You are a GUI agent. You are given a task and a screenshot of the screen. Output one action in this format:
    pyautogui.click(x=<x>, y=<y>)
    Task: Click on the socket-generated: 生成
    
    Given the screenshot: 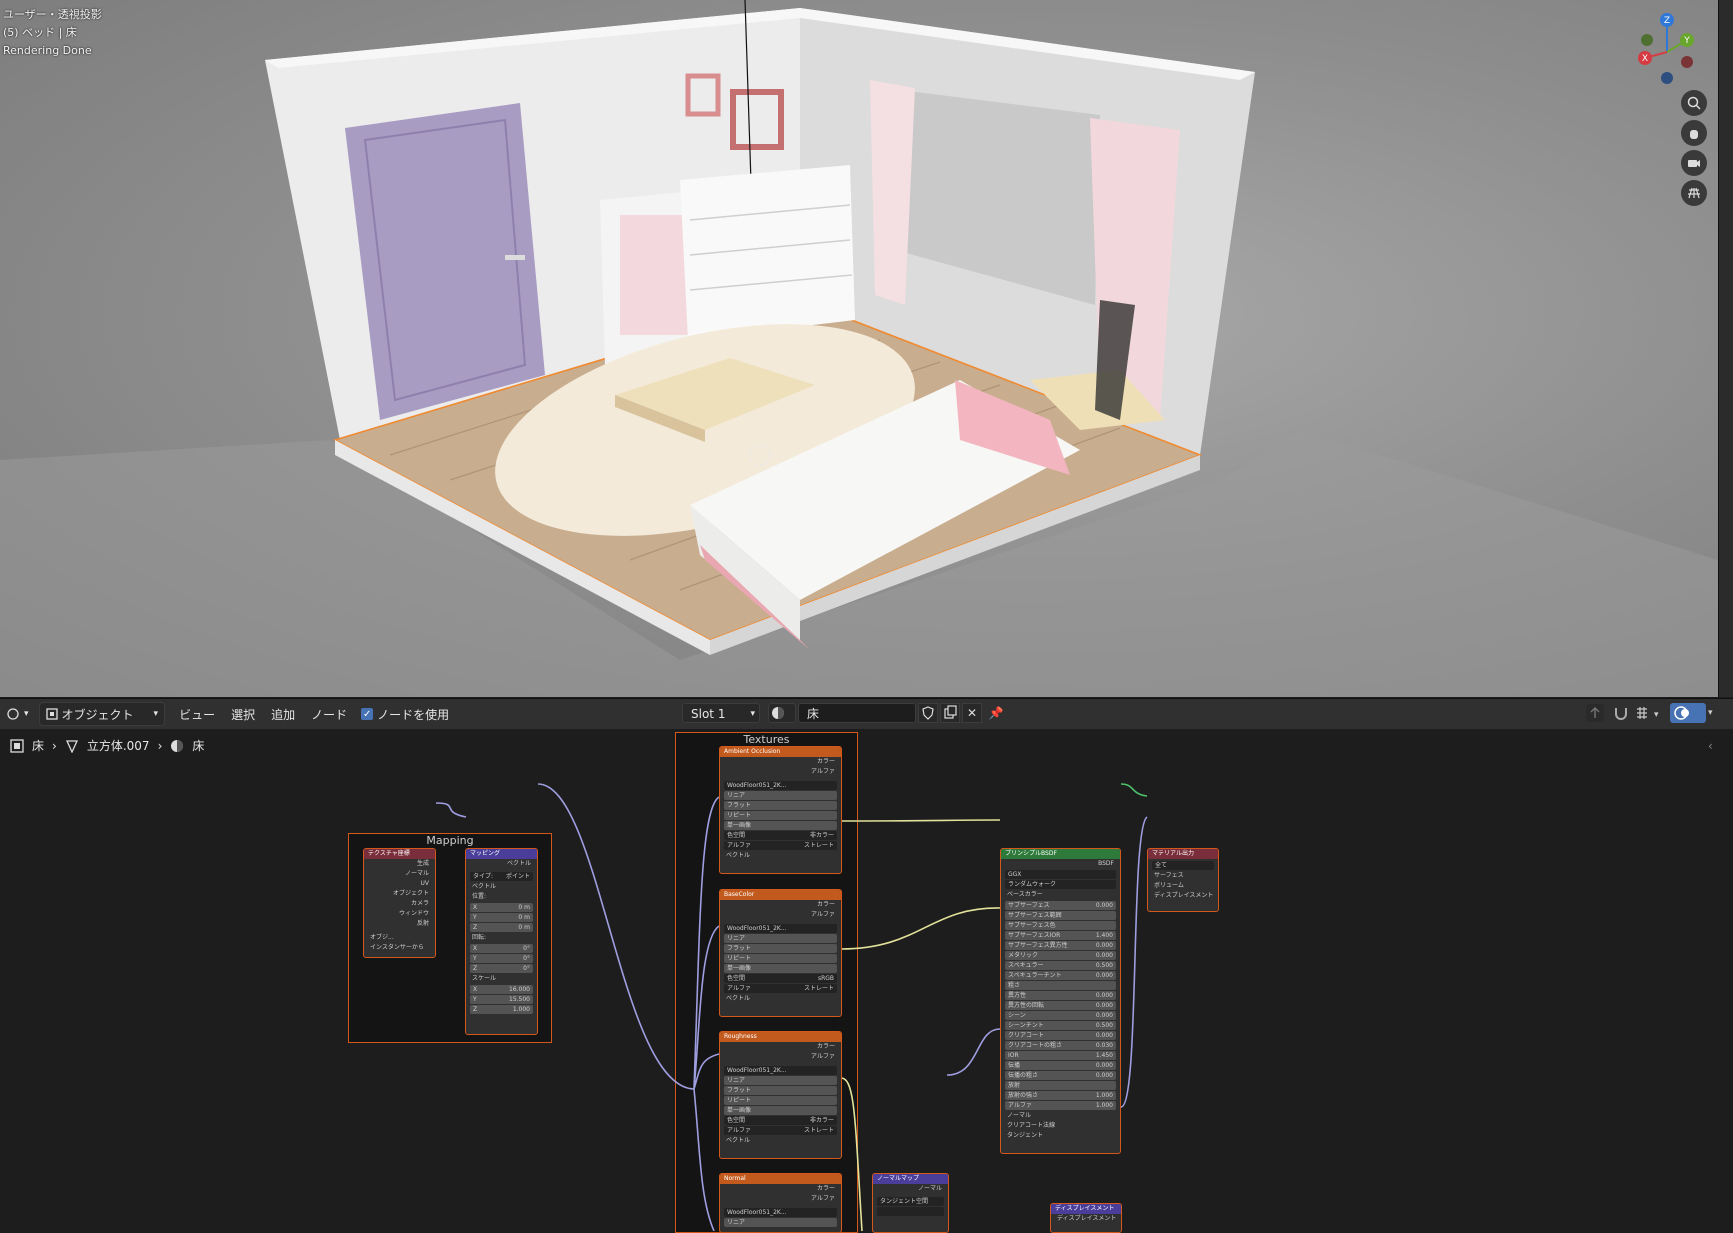 What is the action you would take?
    pyautogui.click(x=399, y=864)
    